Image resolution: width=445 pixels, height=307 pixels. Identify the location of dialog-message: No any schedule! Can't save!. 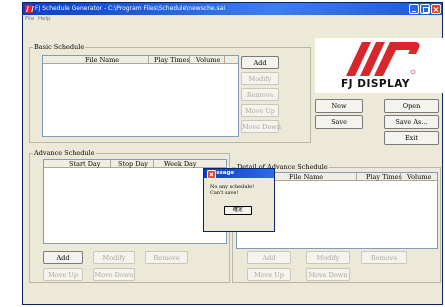
(232, 190).